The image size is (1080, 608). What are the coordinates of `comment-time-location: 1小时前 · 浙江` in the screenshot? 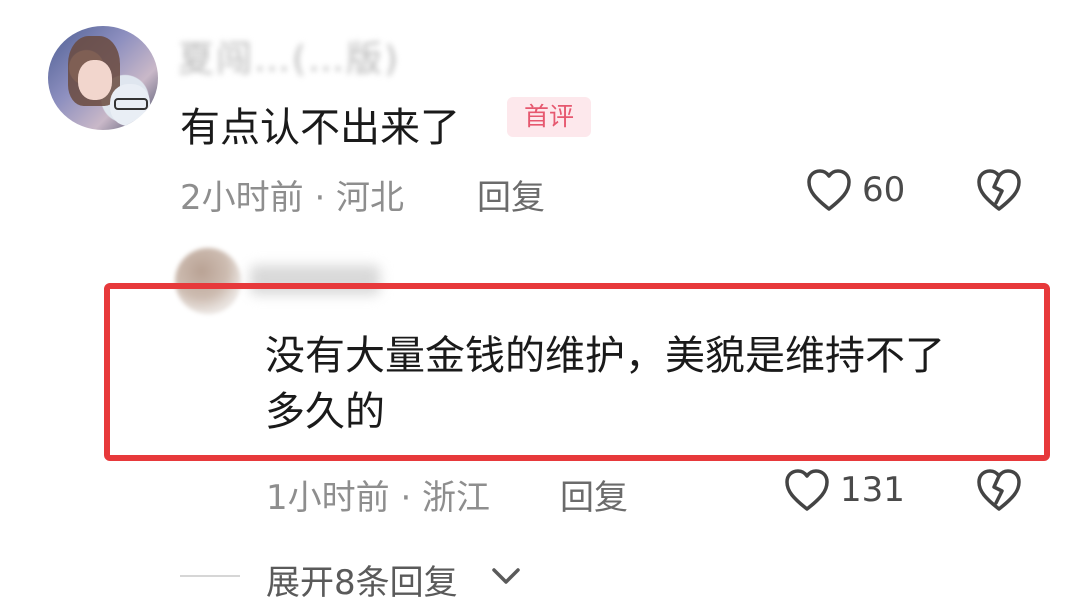 It's located at (378, 498).